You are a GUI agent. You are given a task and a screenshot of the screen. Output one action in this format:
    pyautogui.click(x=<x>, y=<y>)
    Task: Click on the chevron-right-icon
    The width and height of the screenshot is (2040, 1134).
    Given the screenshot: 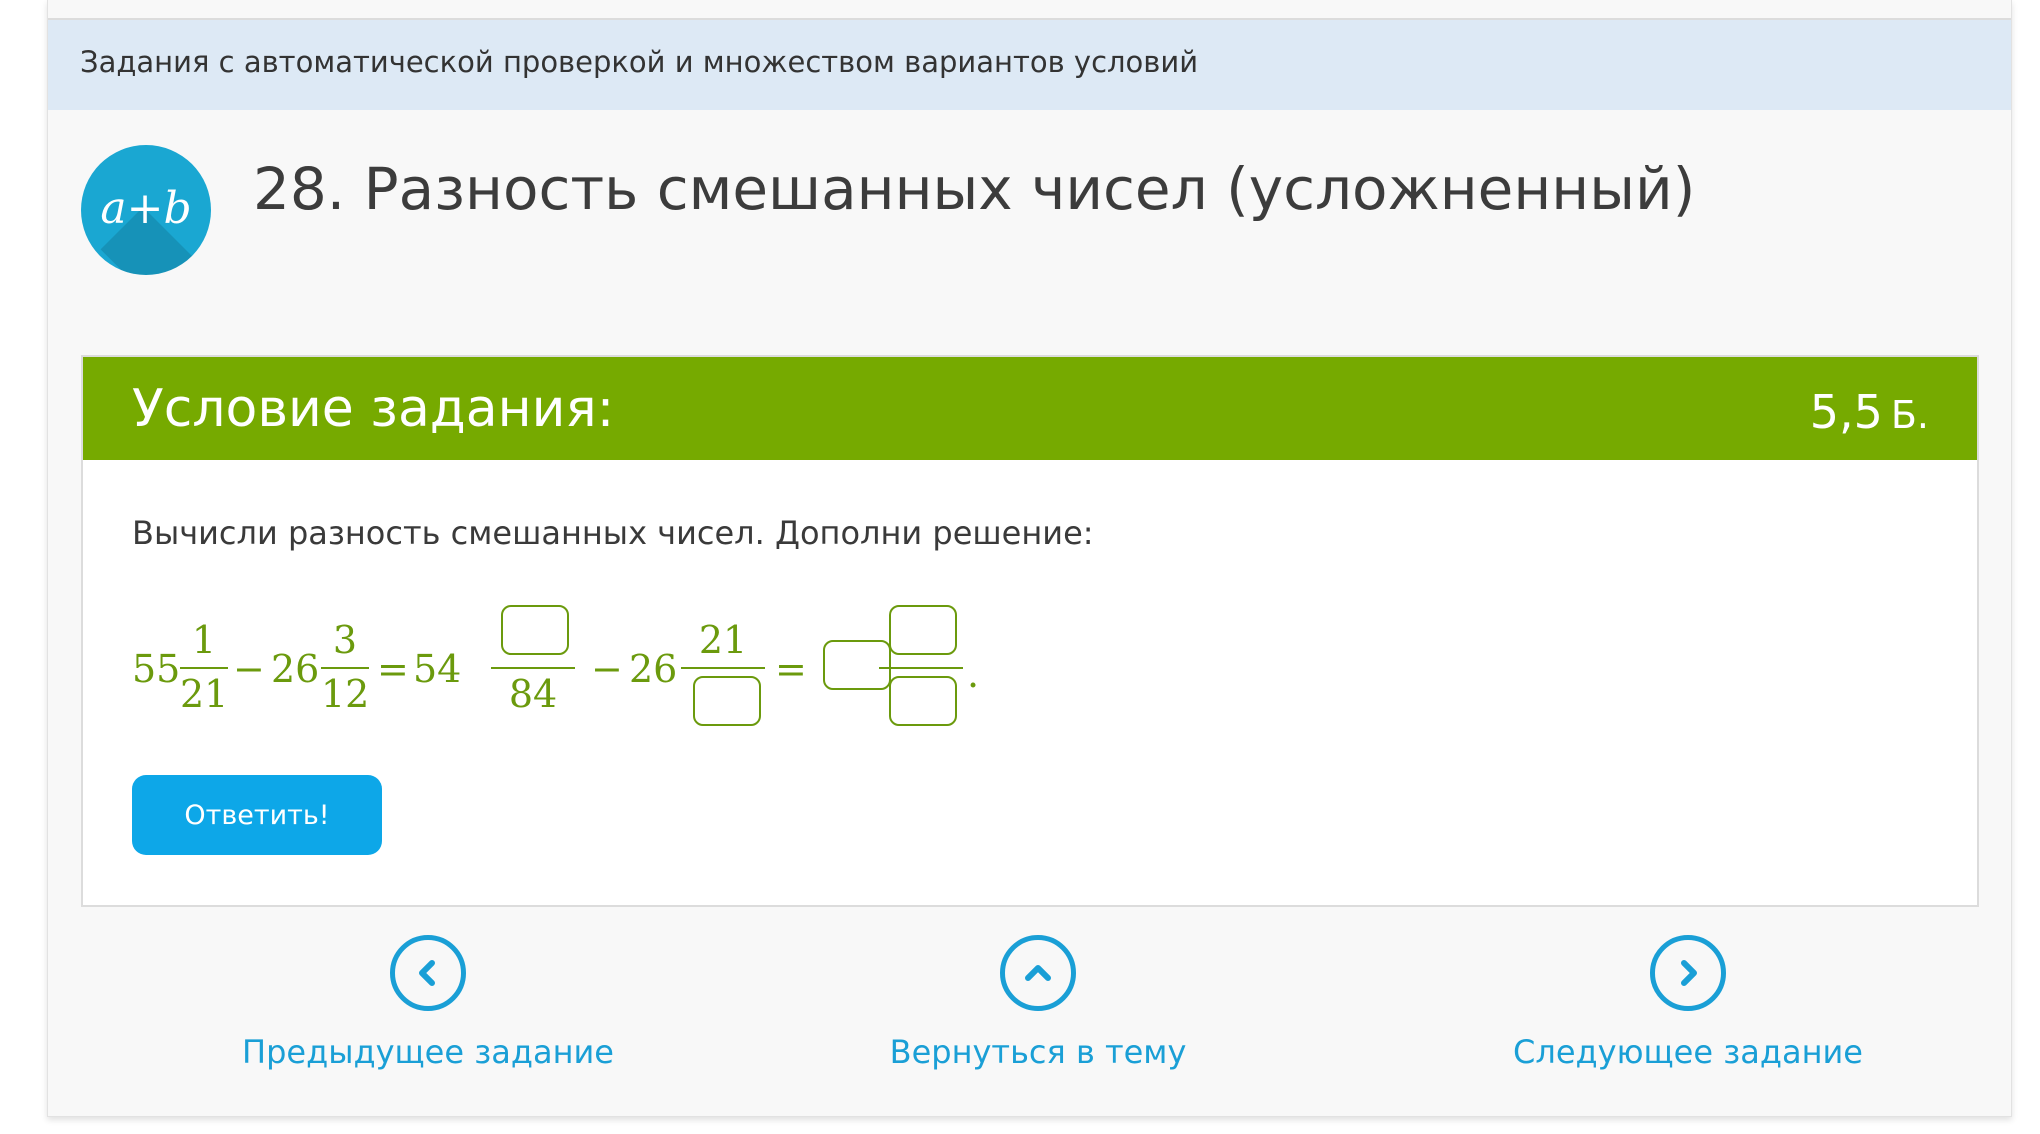 What is the action you would take?
    pyautogui.click(x=1688, y=973)
    